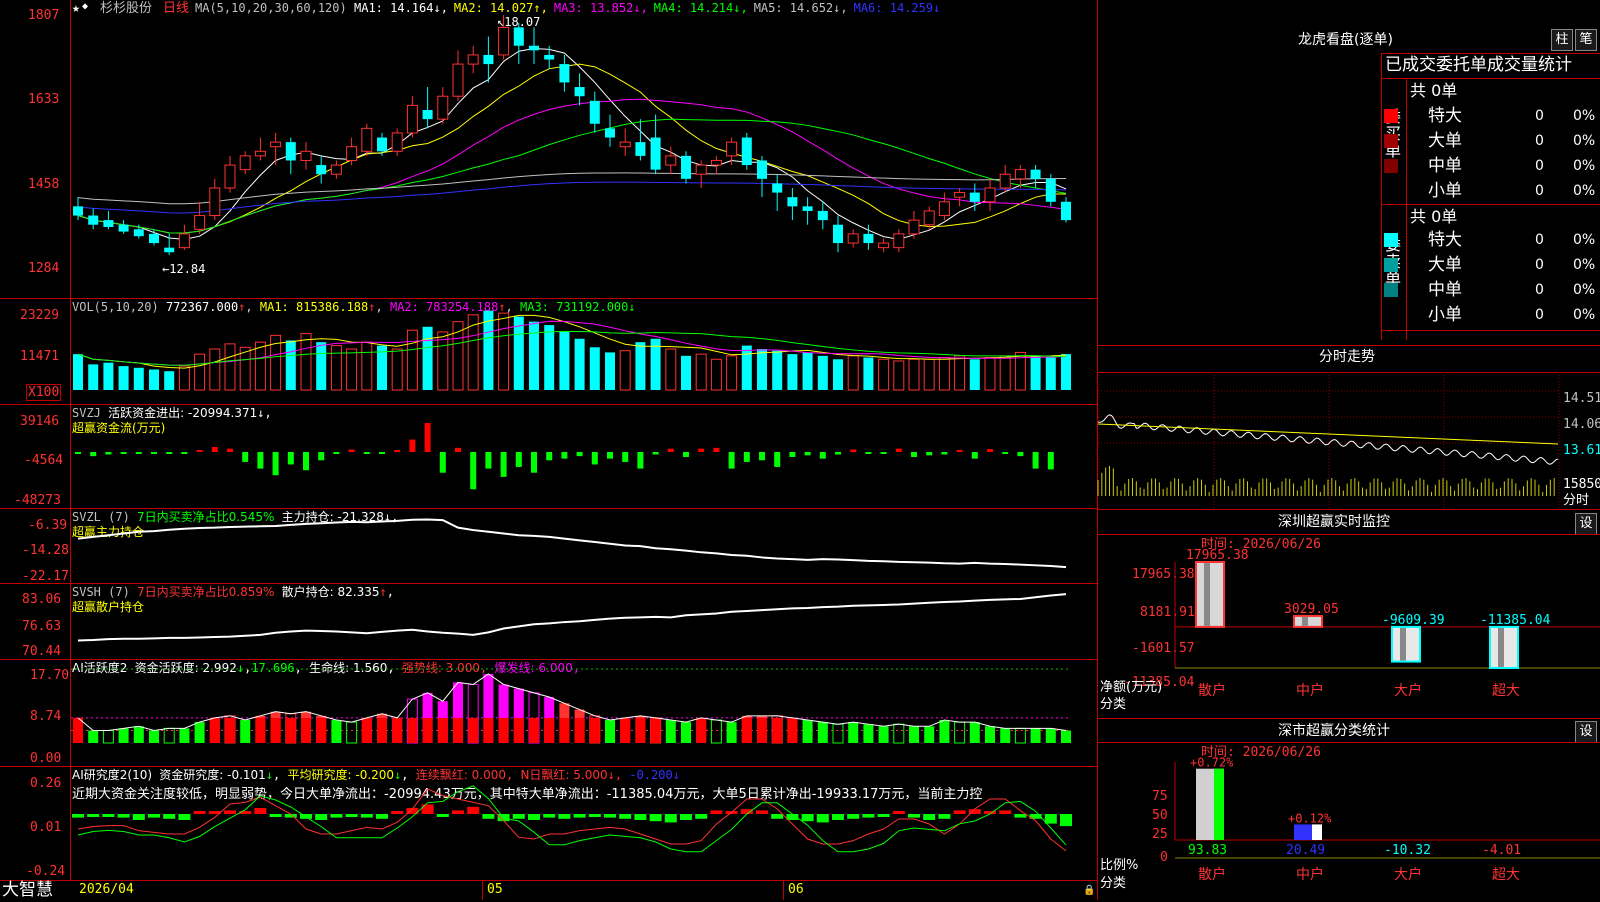  What do you see at coordinates (1501, 647) in the screenshot?
I see `monitor-bar-shade` at bounding box center [1501, 647].